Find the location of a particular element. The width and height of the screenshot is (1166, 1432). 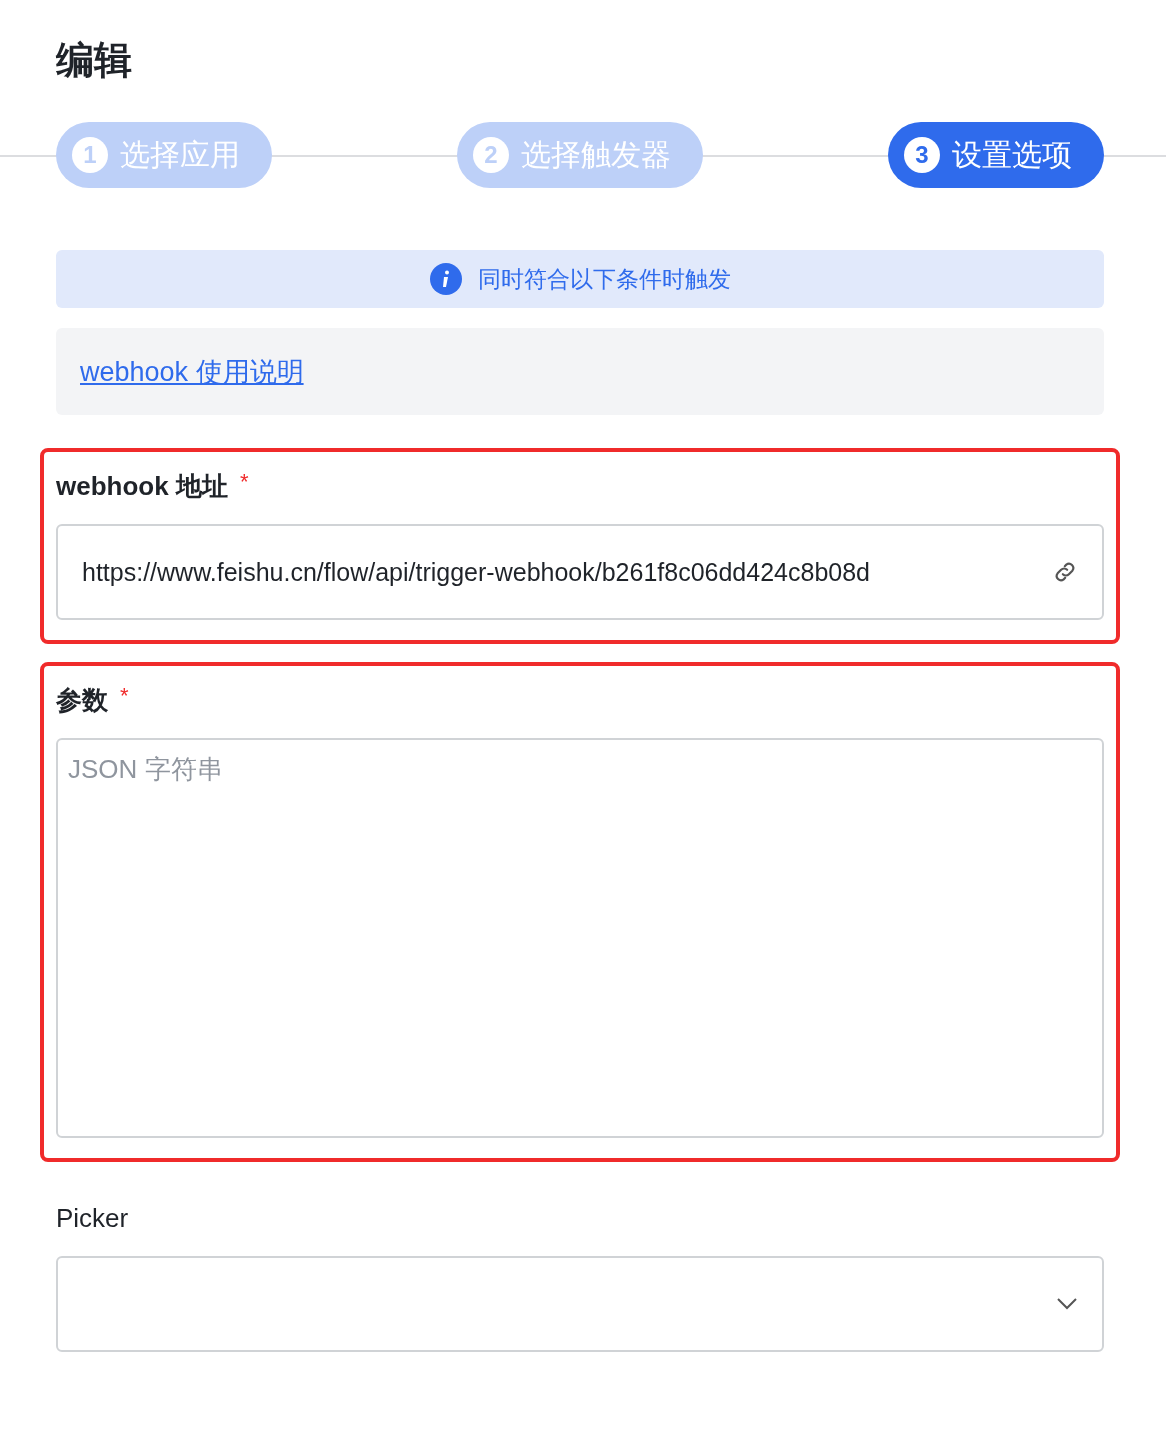

field-label: webhook 地址 is located at coordinates (142, 486).